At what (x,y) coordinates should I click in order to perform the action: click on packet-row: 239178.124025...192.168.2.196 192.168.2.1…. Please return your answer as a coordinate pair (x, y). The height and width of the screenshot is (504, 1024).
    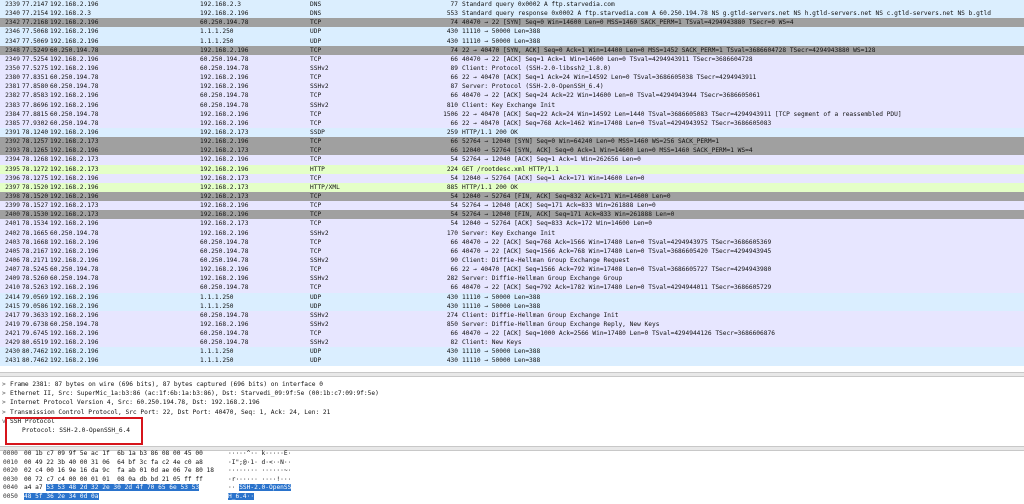
    Looking at the image, I should click on (512, 132).